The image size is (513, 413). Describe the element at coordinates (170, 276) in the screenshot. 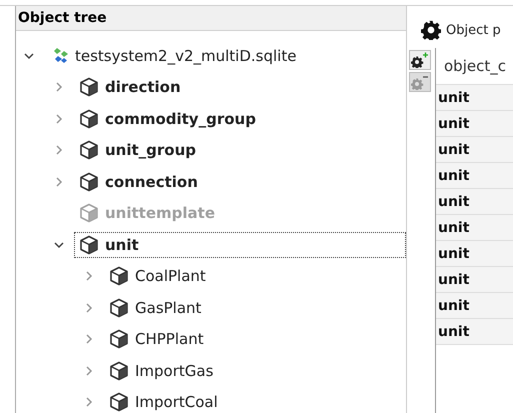

I see `tree-item: CoalPlant` at that location.